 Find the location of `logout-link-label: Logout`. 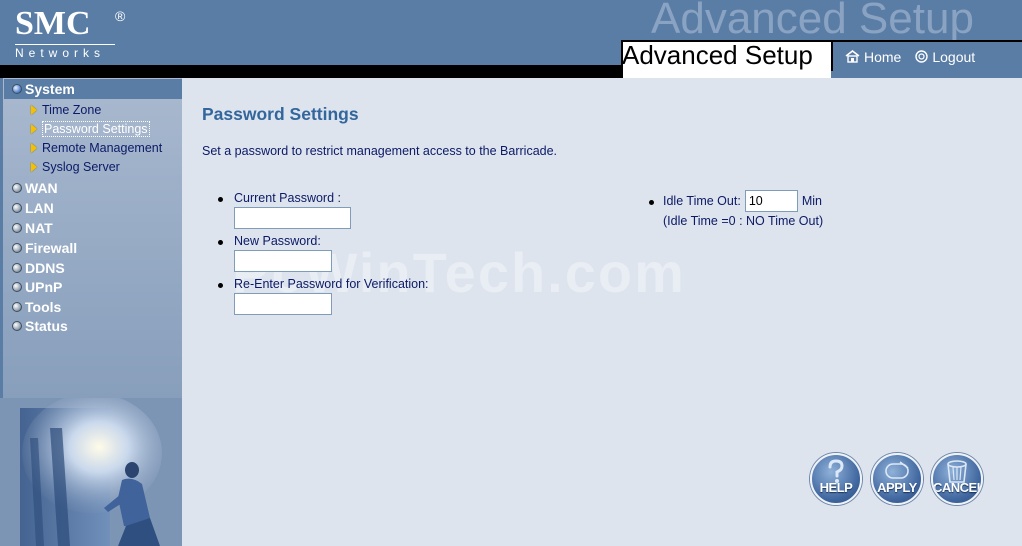

logout-link-label: Logout is located at coordinates (954, 56).